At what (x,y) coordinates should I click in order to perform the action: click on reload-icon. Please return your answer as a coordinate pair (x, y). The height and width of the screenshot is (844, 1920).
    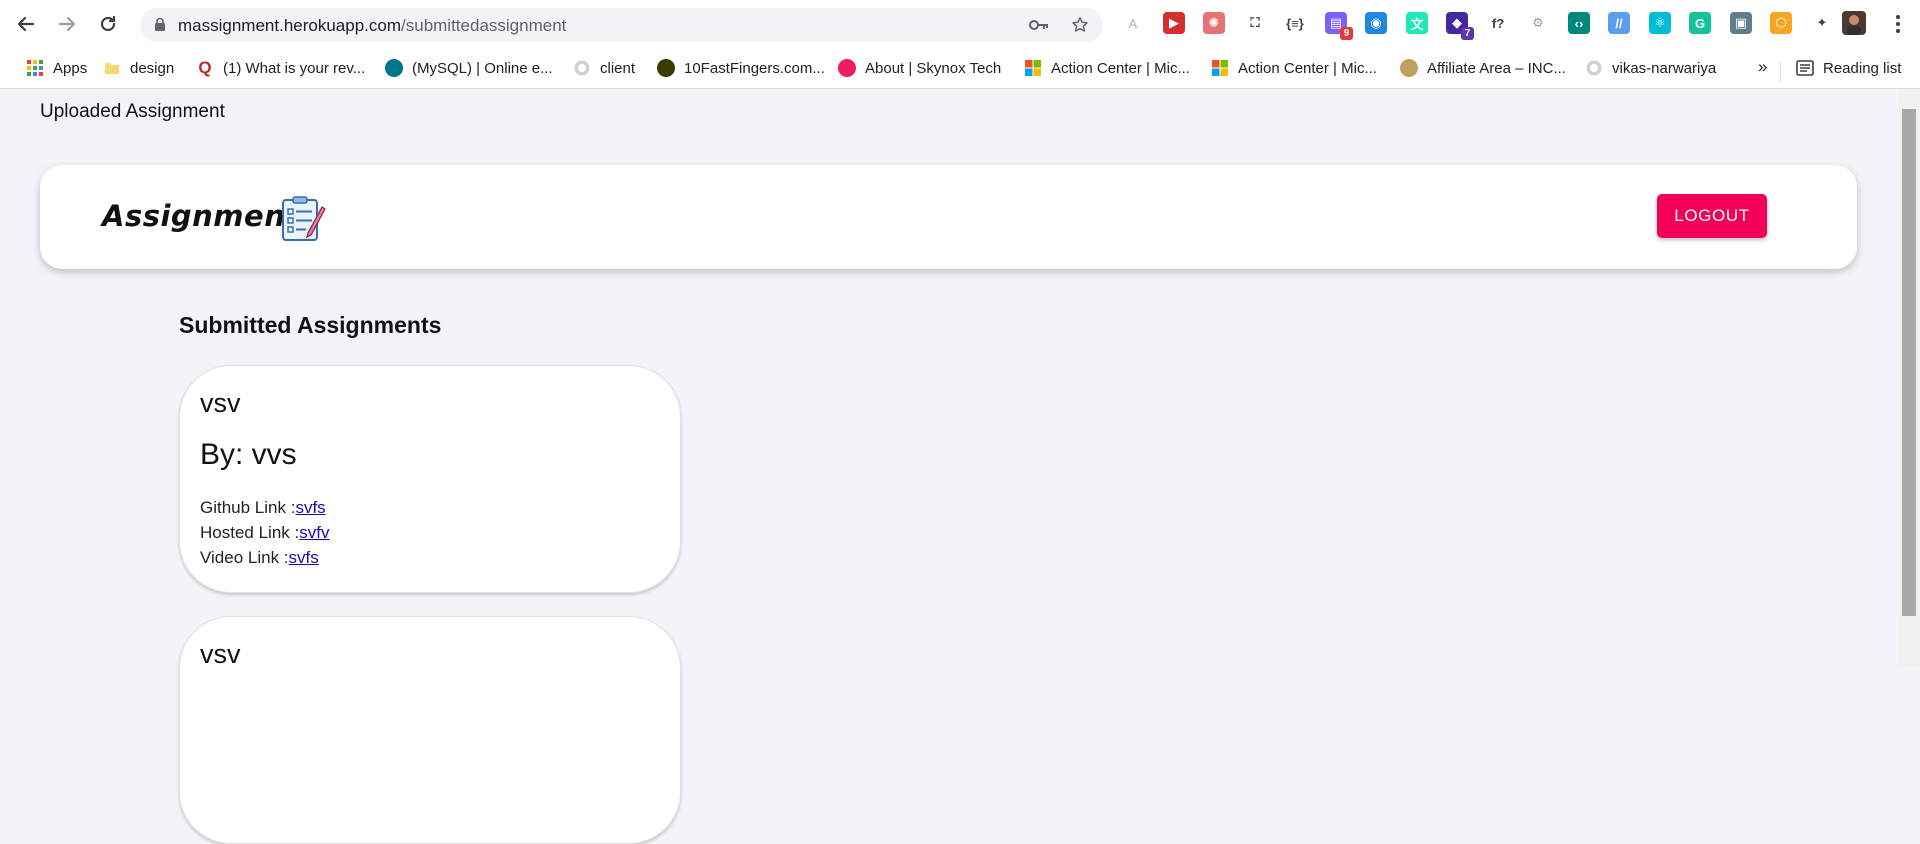
    Looking at the image, I should click on (108, 24).